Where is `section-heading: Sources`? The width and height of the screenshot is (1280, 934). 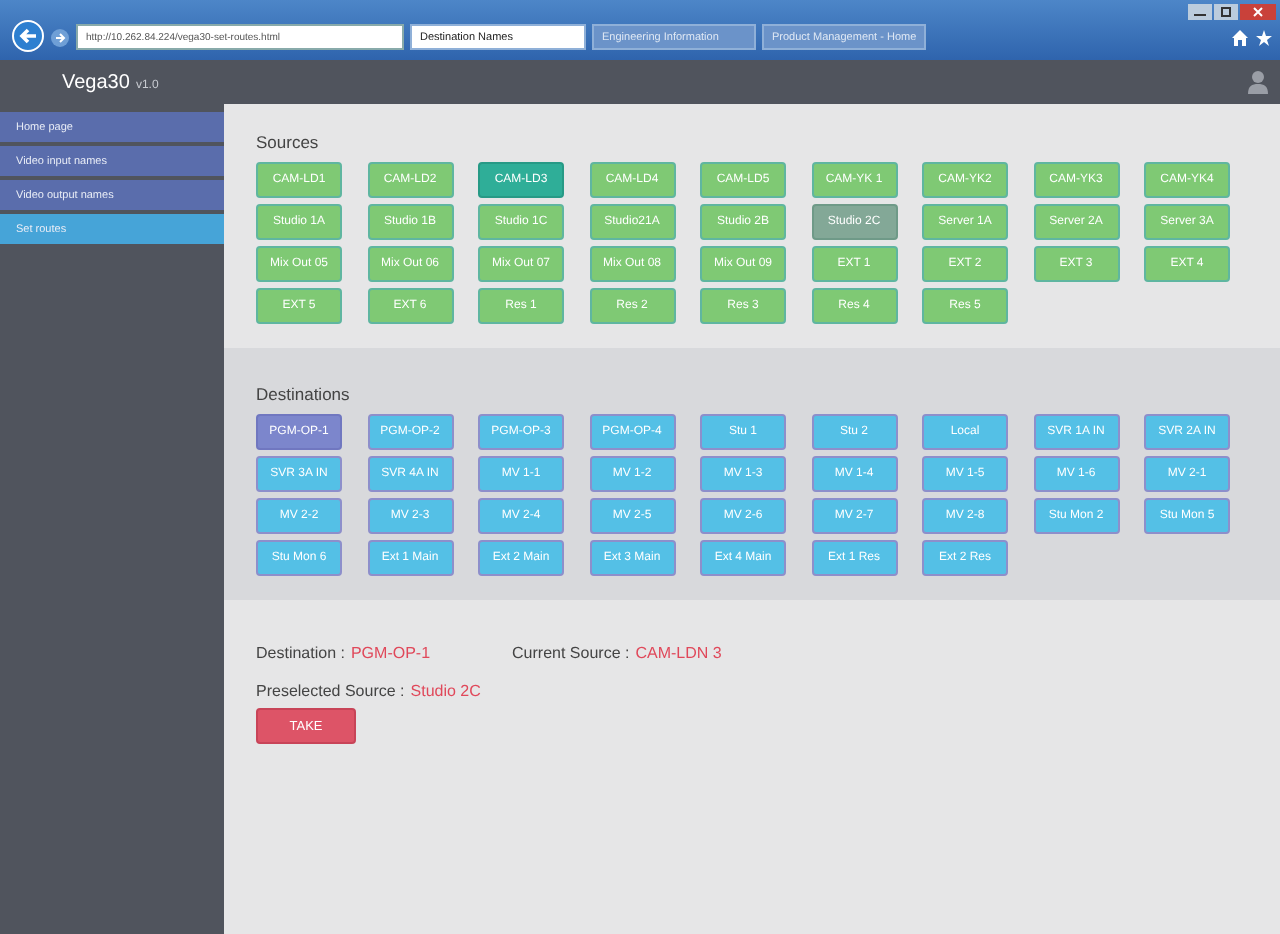 section-heading: Sources is located at coordinates (288, 142).